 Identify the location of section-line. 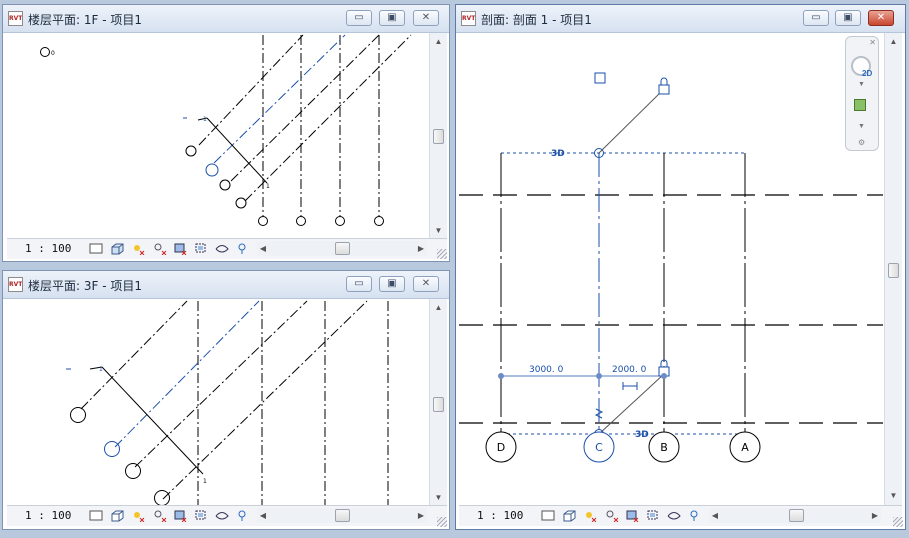
(279, 99).